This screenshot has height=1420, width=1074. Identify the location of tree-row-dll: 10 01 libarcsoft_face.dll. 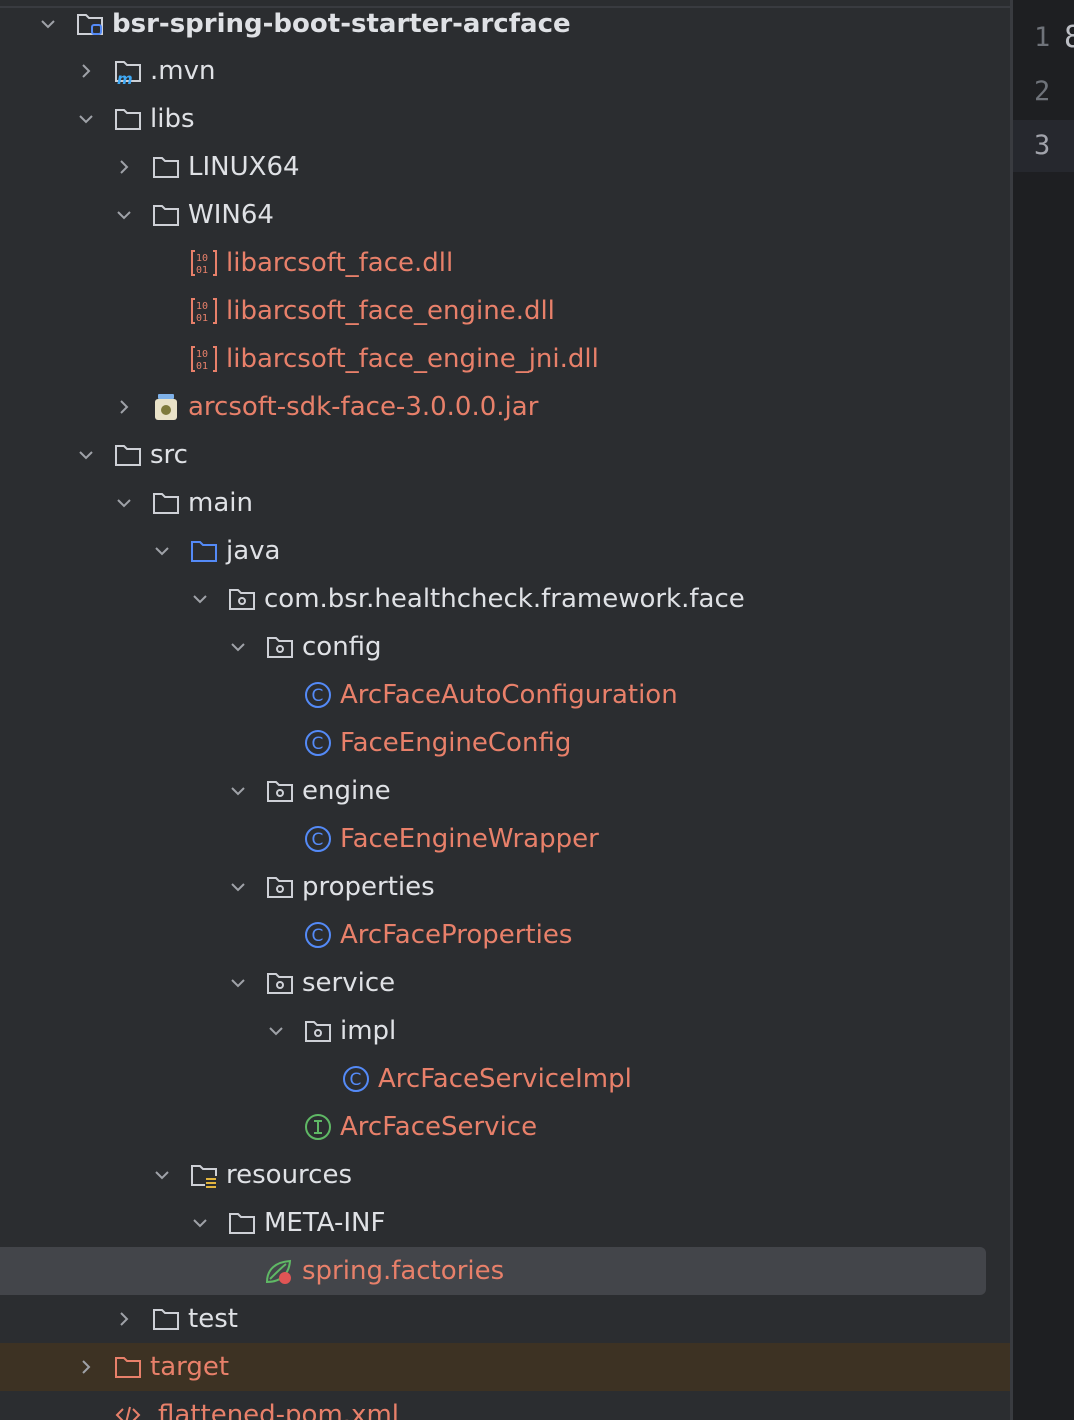
(505, 263).